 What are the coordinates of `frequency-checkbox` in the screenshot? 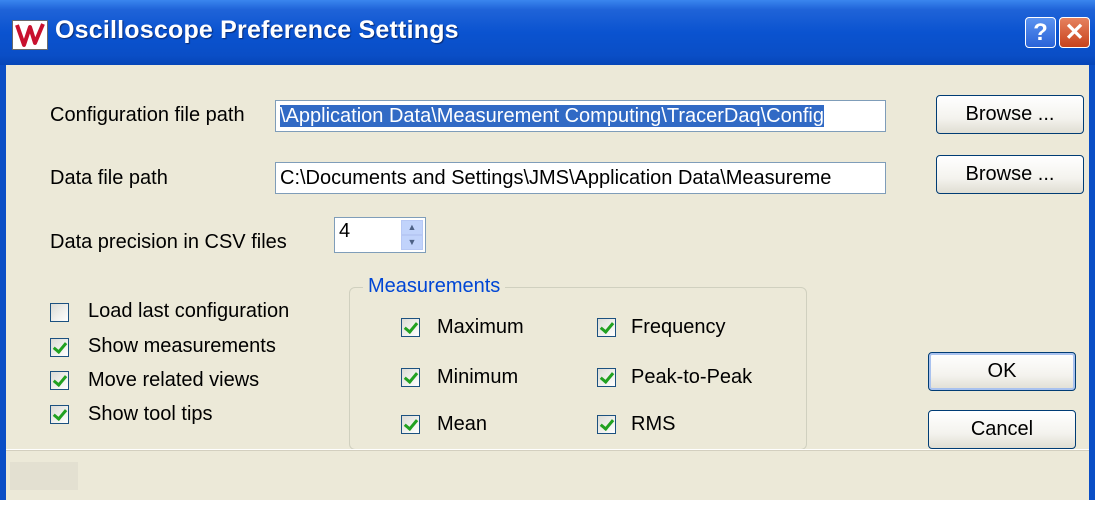 It's located at (606, 327).